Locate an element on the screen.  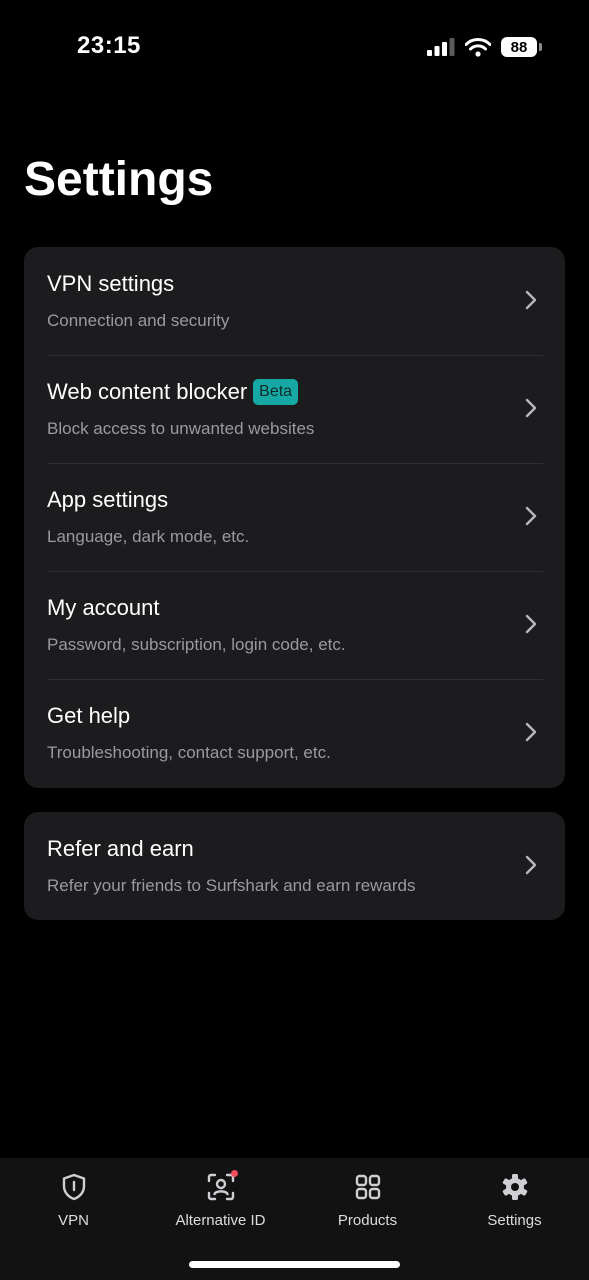
tab-settings: Settings is located at coordinates (514, 1203).